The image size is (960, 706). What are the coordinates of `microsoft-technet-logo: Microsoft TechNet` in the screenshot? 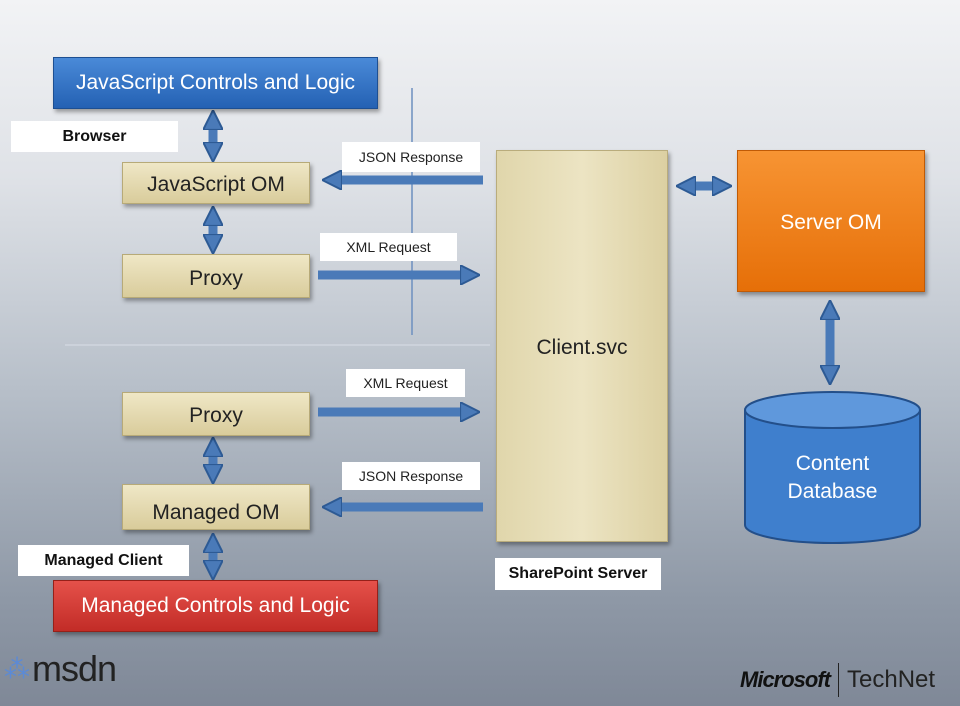 It's located at (837, 680).